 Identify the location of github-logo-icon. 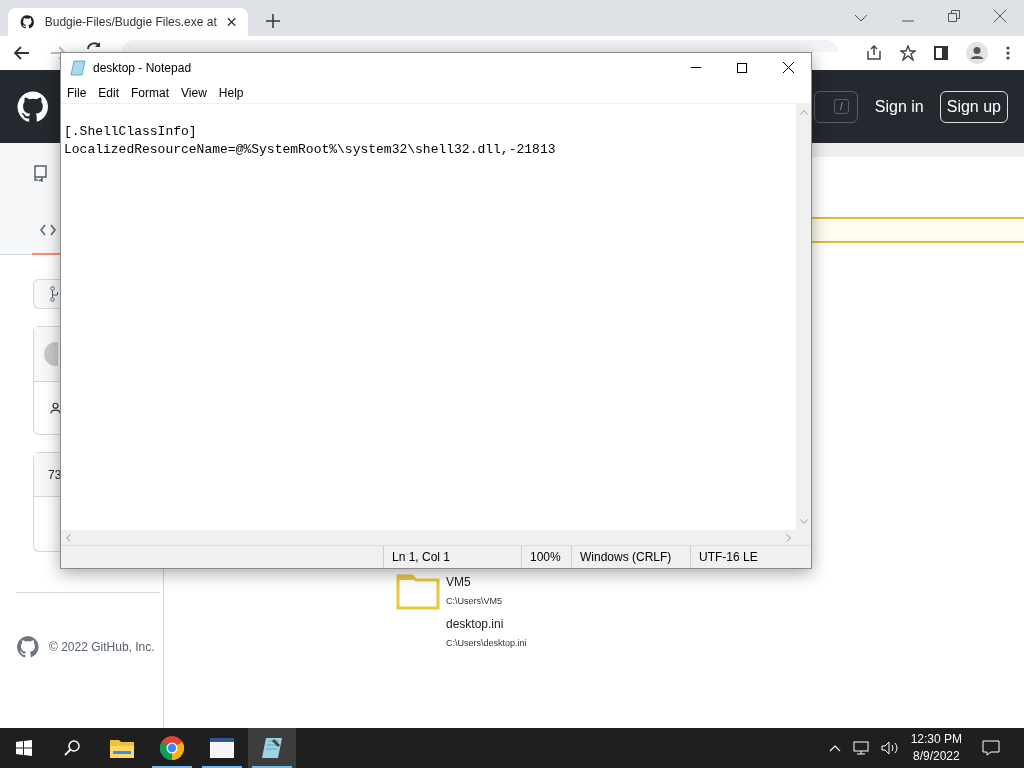
(33, 106).